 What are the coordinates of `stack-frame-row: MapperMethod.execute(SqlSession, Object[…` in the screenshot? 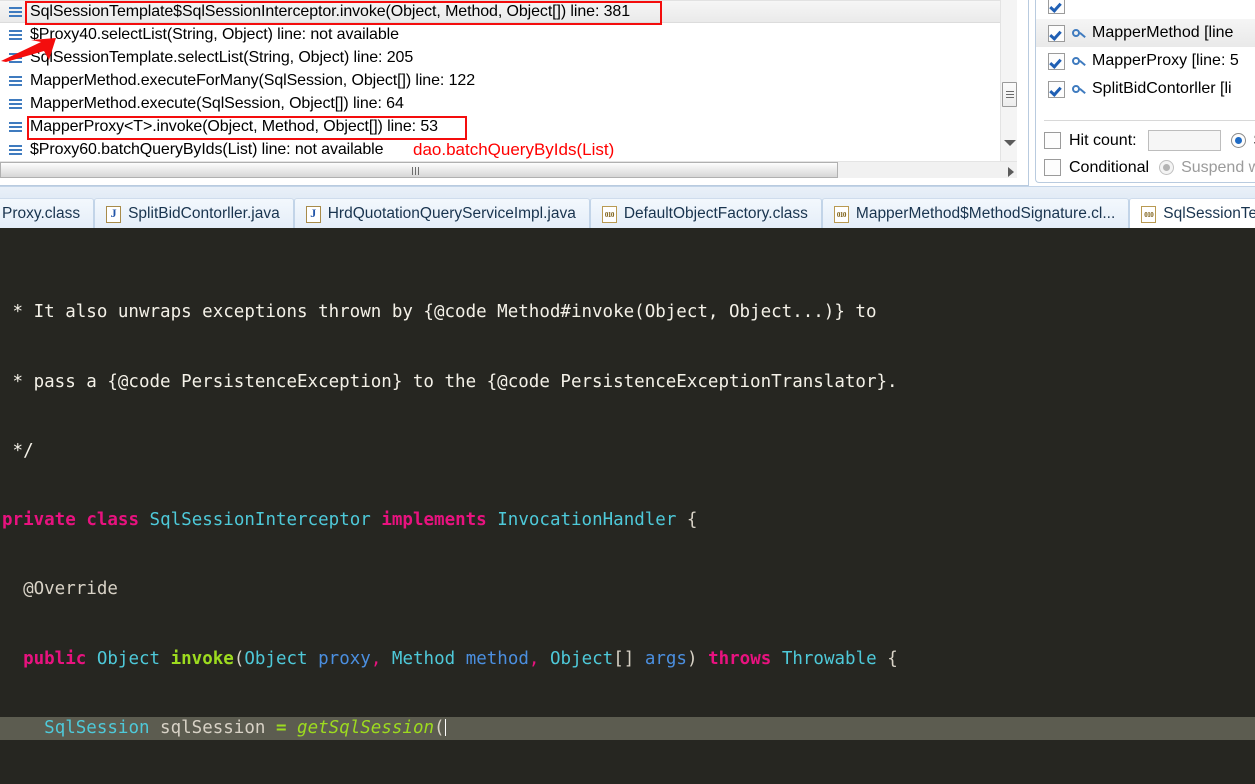 It's located at (503, 103).